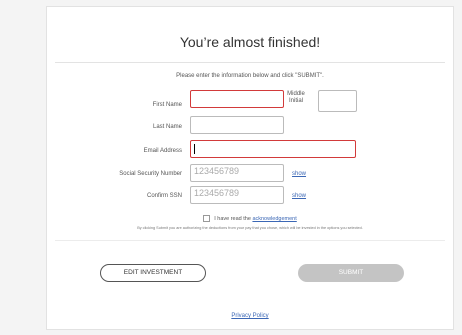  Describe the element at coordinates (194, 149) in the screenshot. I see `text-caret` at that location.